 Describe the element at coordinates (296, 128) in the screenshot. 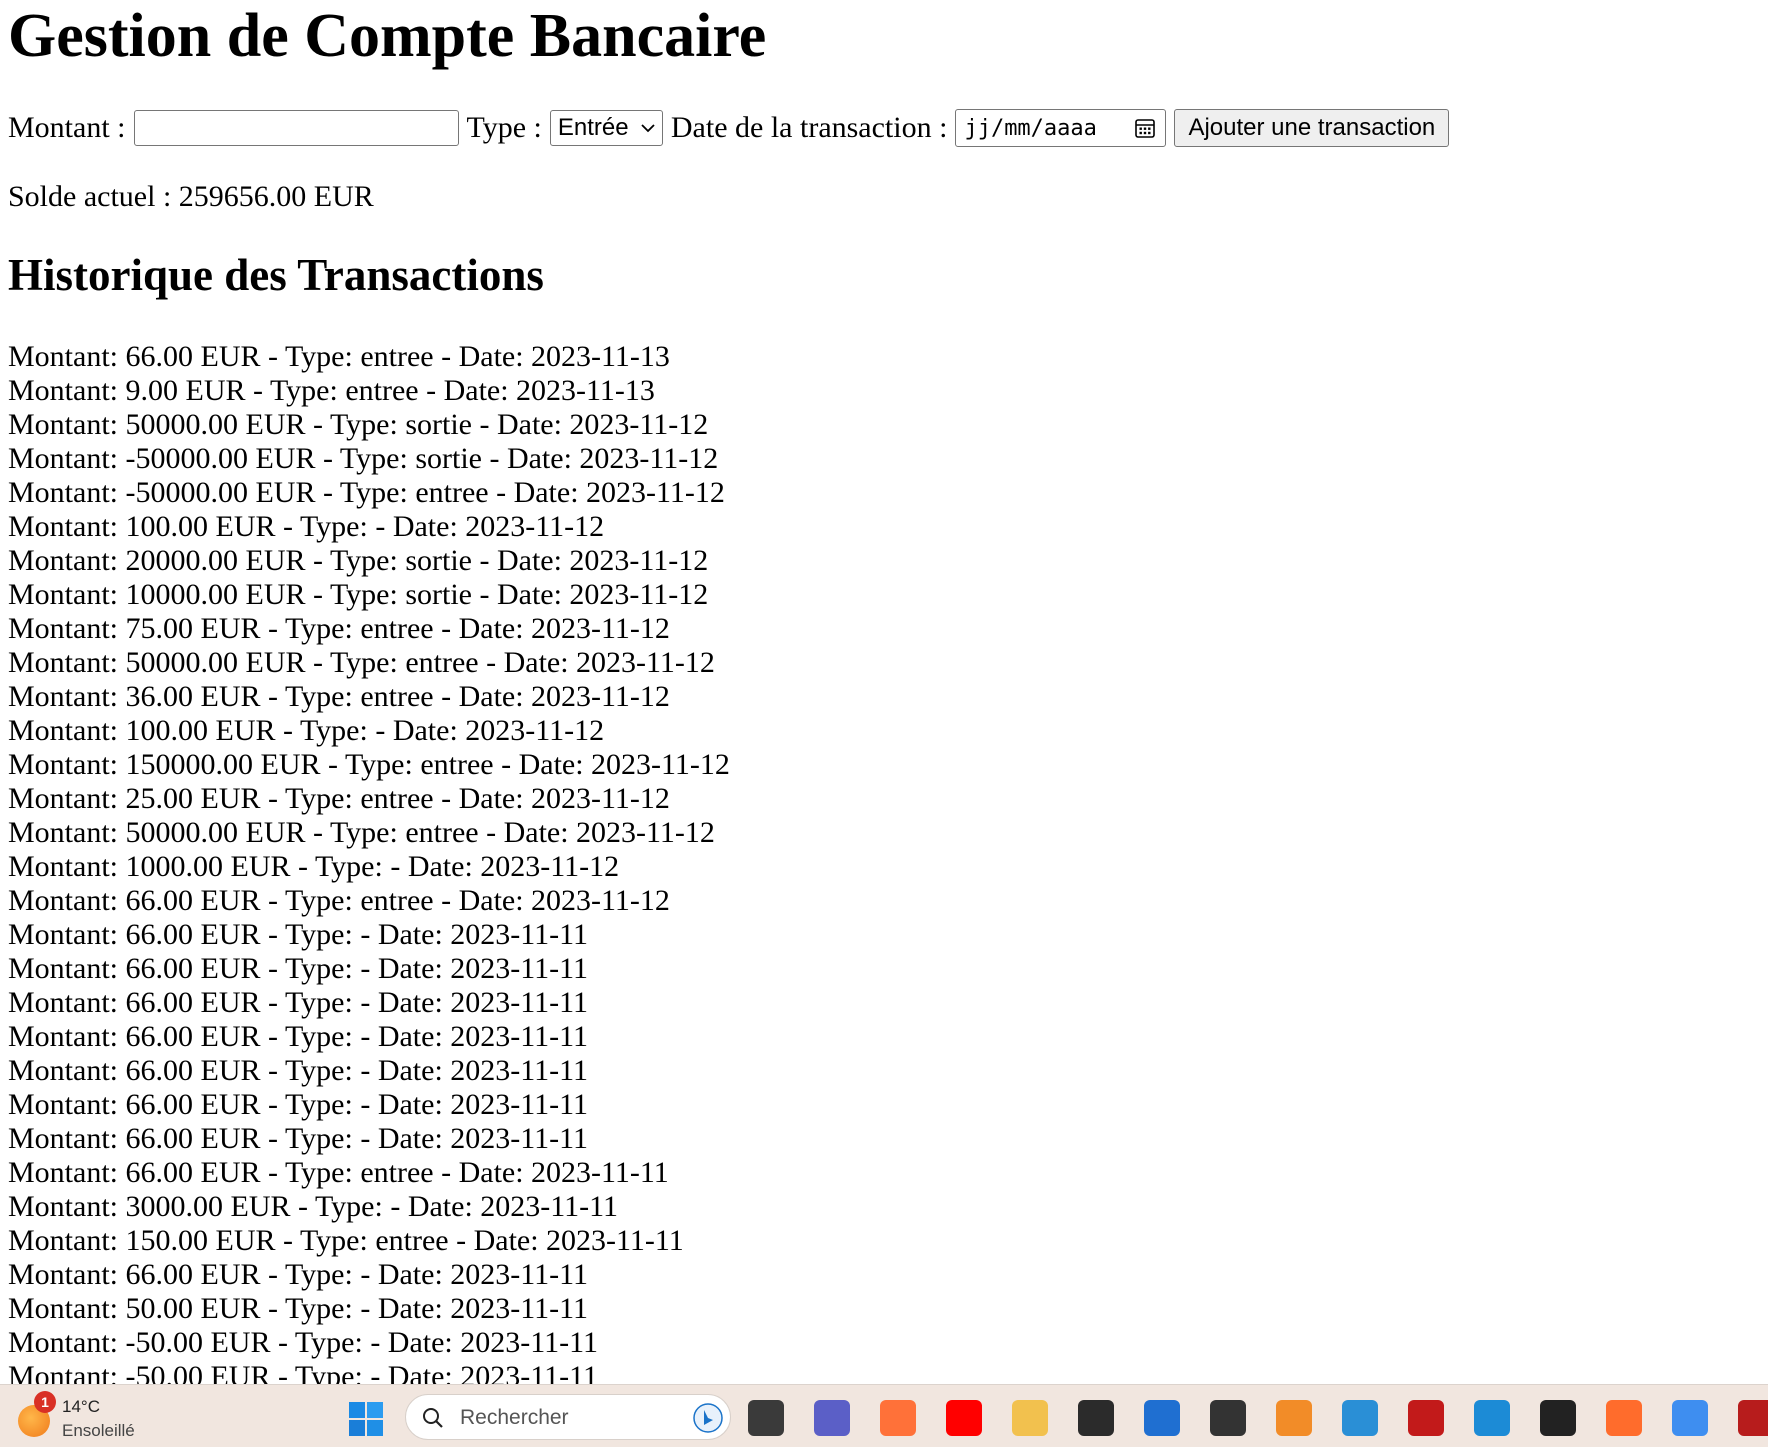

I see `amount-input` at that location.